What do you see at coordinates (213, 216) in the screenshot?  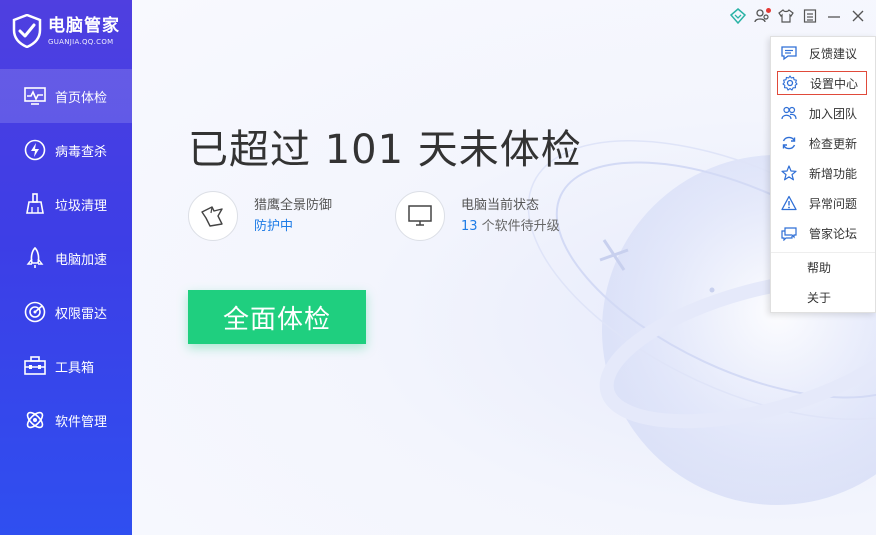 I see `falcon-icon` at bounding box center [213, 216].